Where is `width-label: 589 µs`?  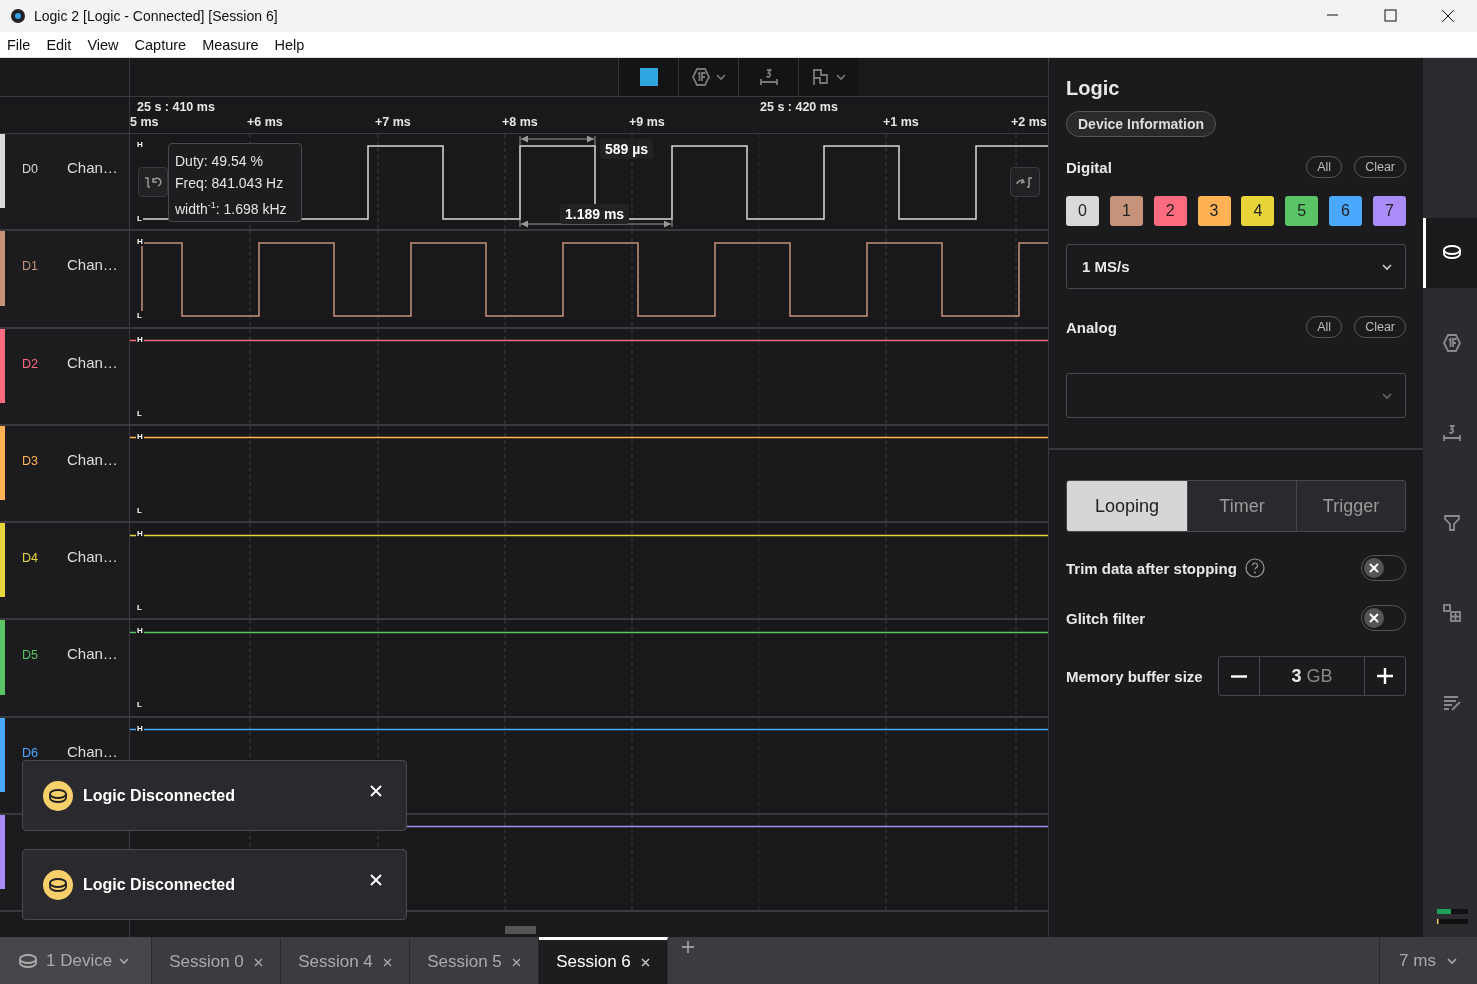 width-label: 589 µs is located at coordinates (627, 149).